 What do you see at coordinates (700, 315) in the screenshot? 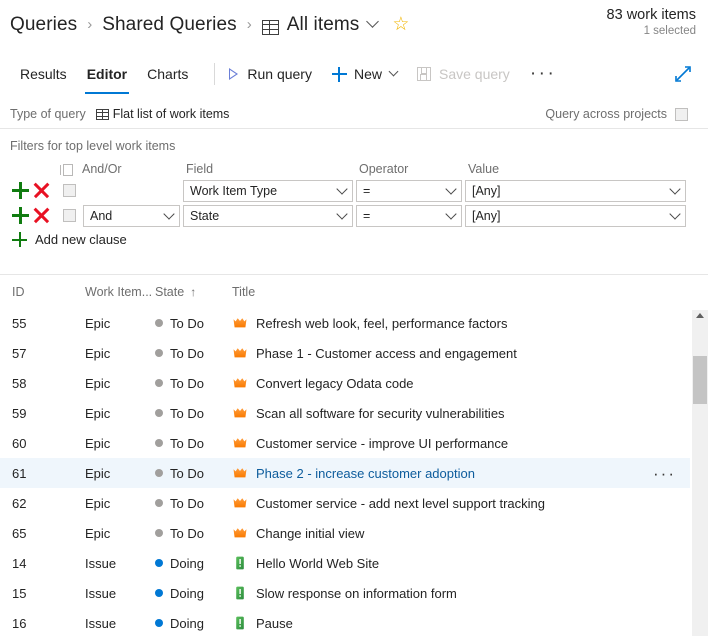
I see `scroll-up-arrow-icon` at bounding box center [700, 315].